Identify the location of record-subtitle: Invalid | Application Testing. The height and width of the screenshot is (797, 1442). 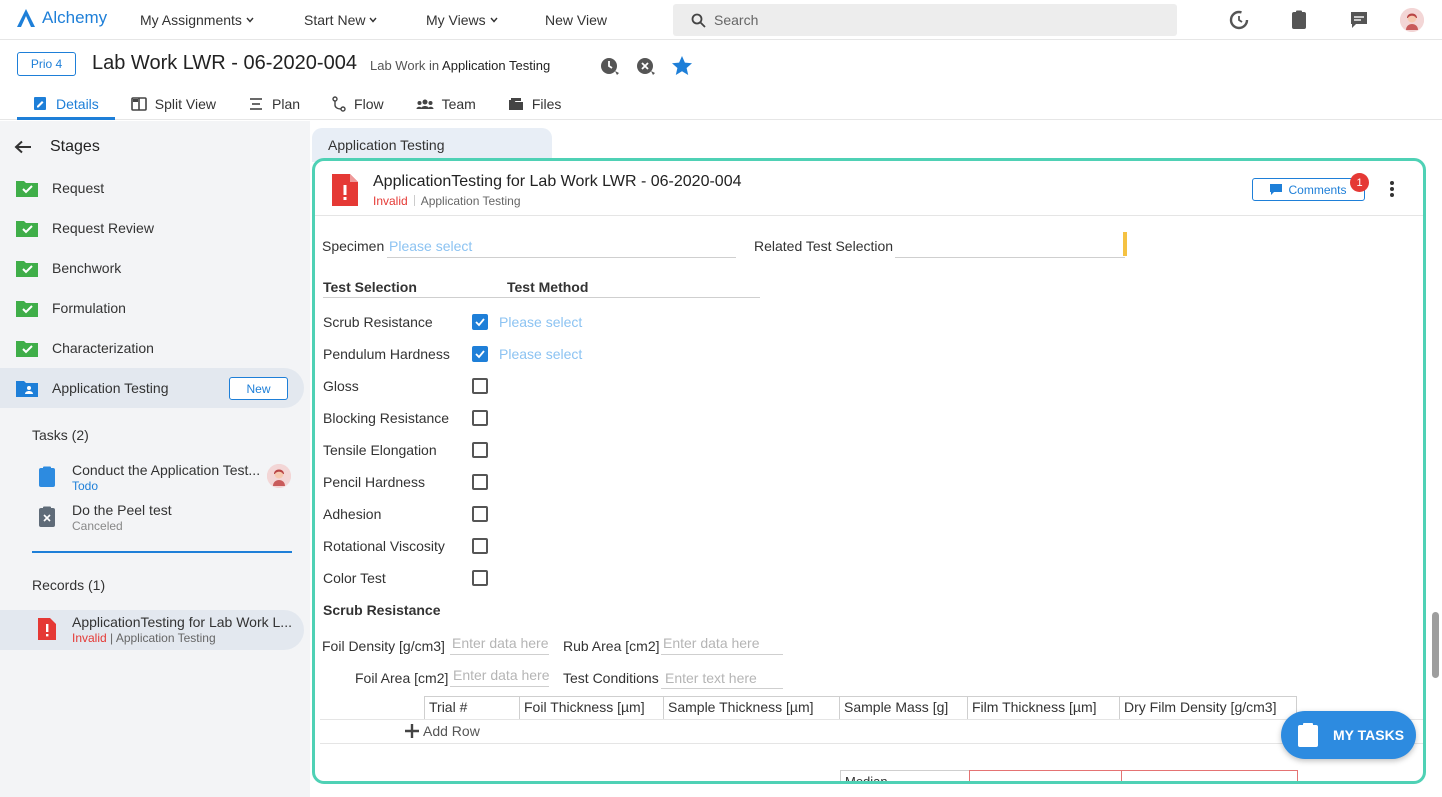
(144, 638).